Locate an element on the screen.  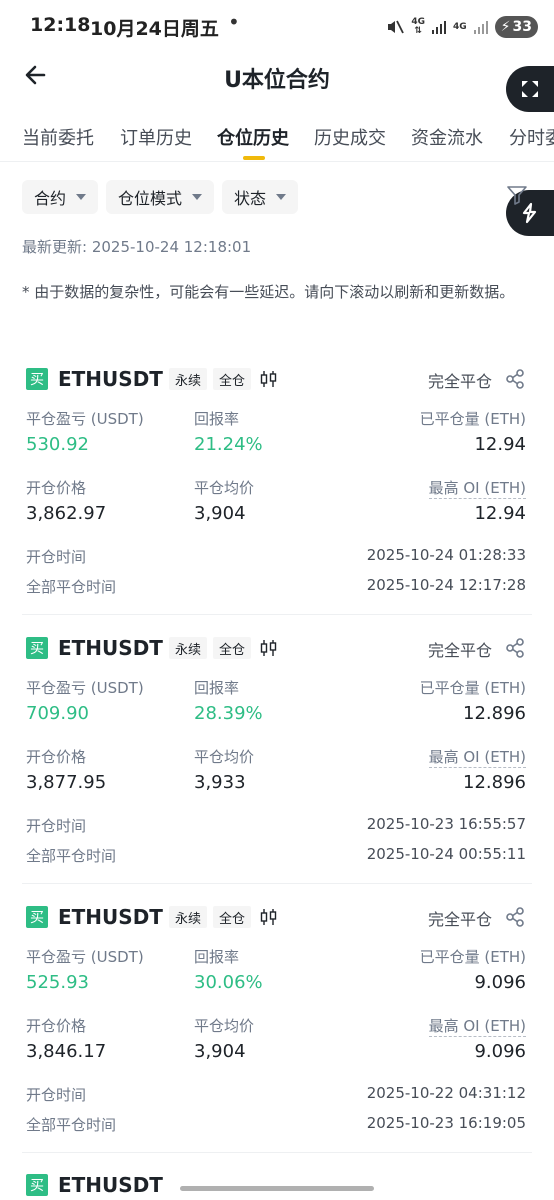
max-oi-value: 9.096 is located at coordinates (500, 1051).